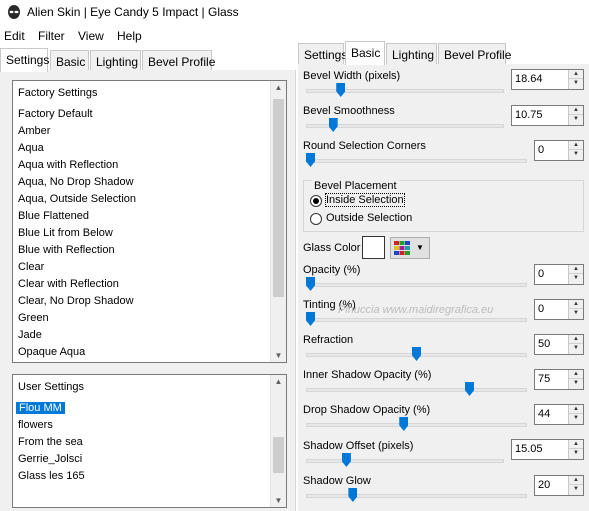 Image resolution: width=589 pixels, height=511 pixels. I want to click on scroll-thumb, so click(278, 198).